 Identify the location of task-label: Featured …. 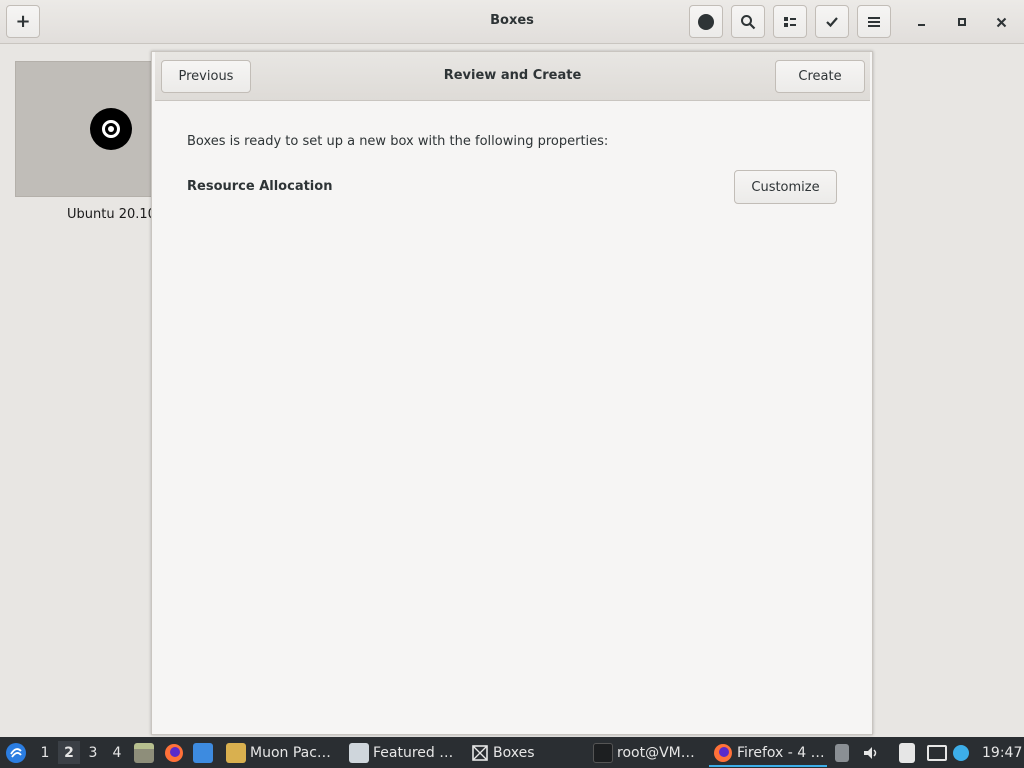
(413, 752).